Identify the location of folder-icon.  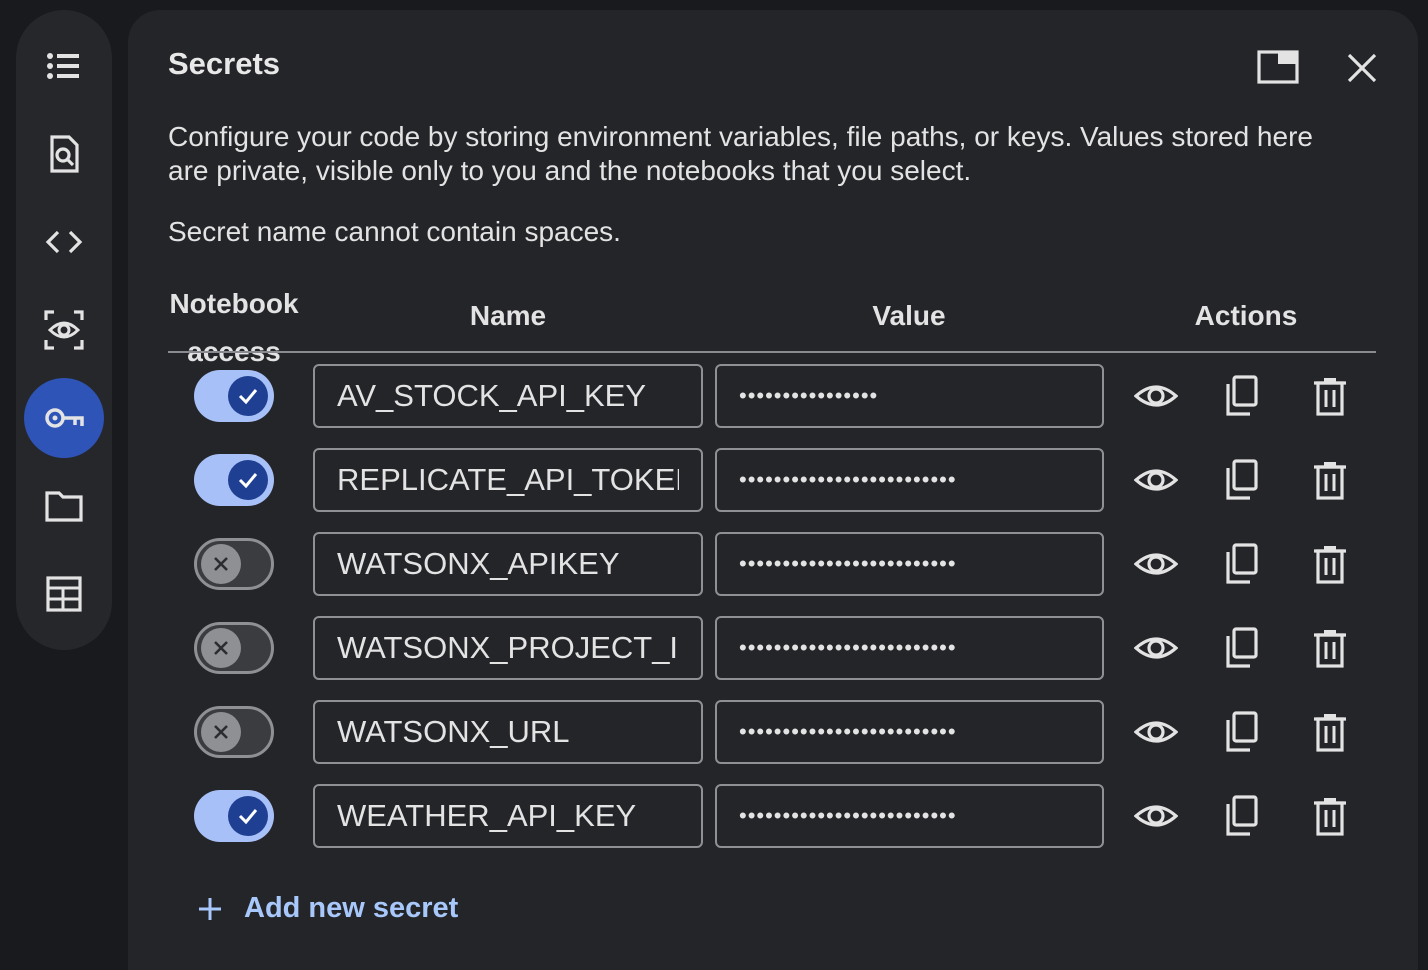
(64, 506).